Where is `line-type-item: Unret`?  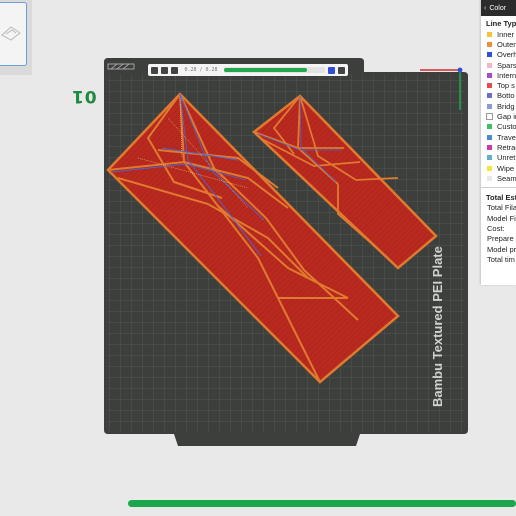
line-type-item: Unret is located at coordinates (498, 158).